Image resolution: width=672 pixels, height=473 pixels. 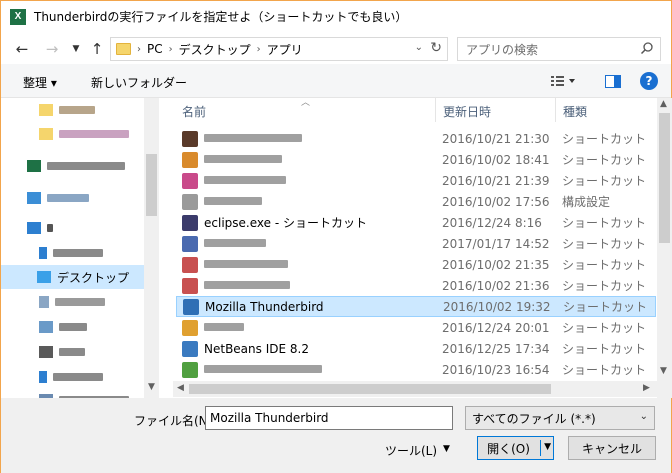 What do you see at coordinates (221, 17) in the screenshot?
I see `window-title: Thunderbirdの実行ファイルを指定せよ（ショートカットでも良い）` at bounding box center [221, 17].